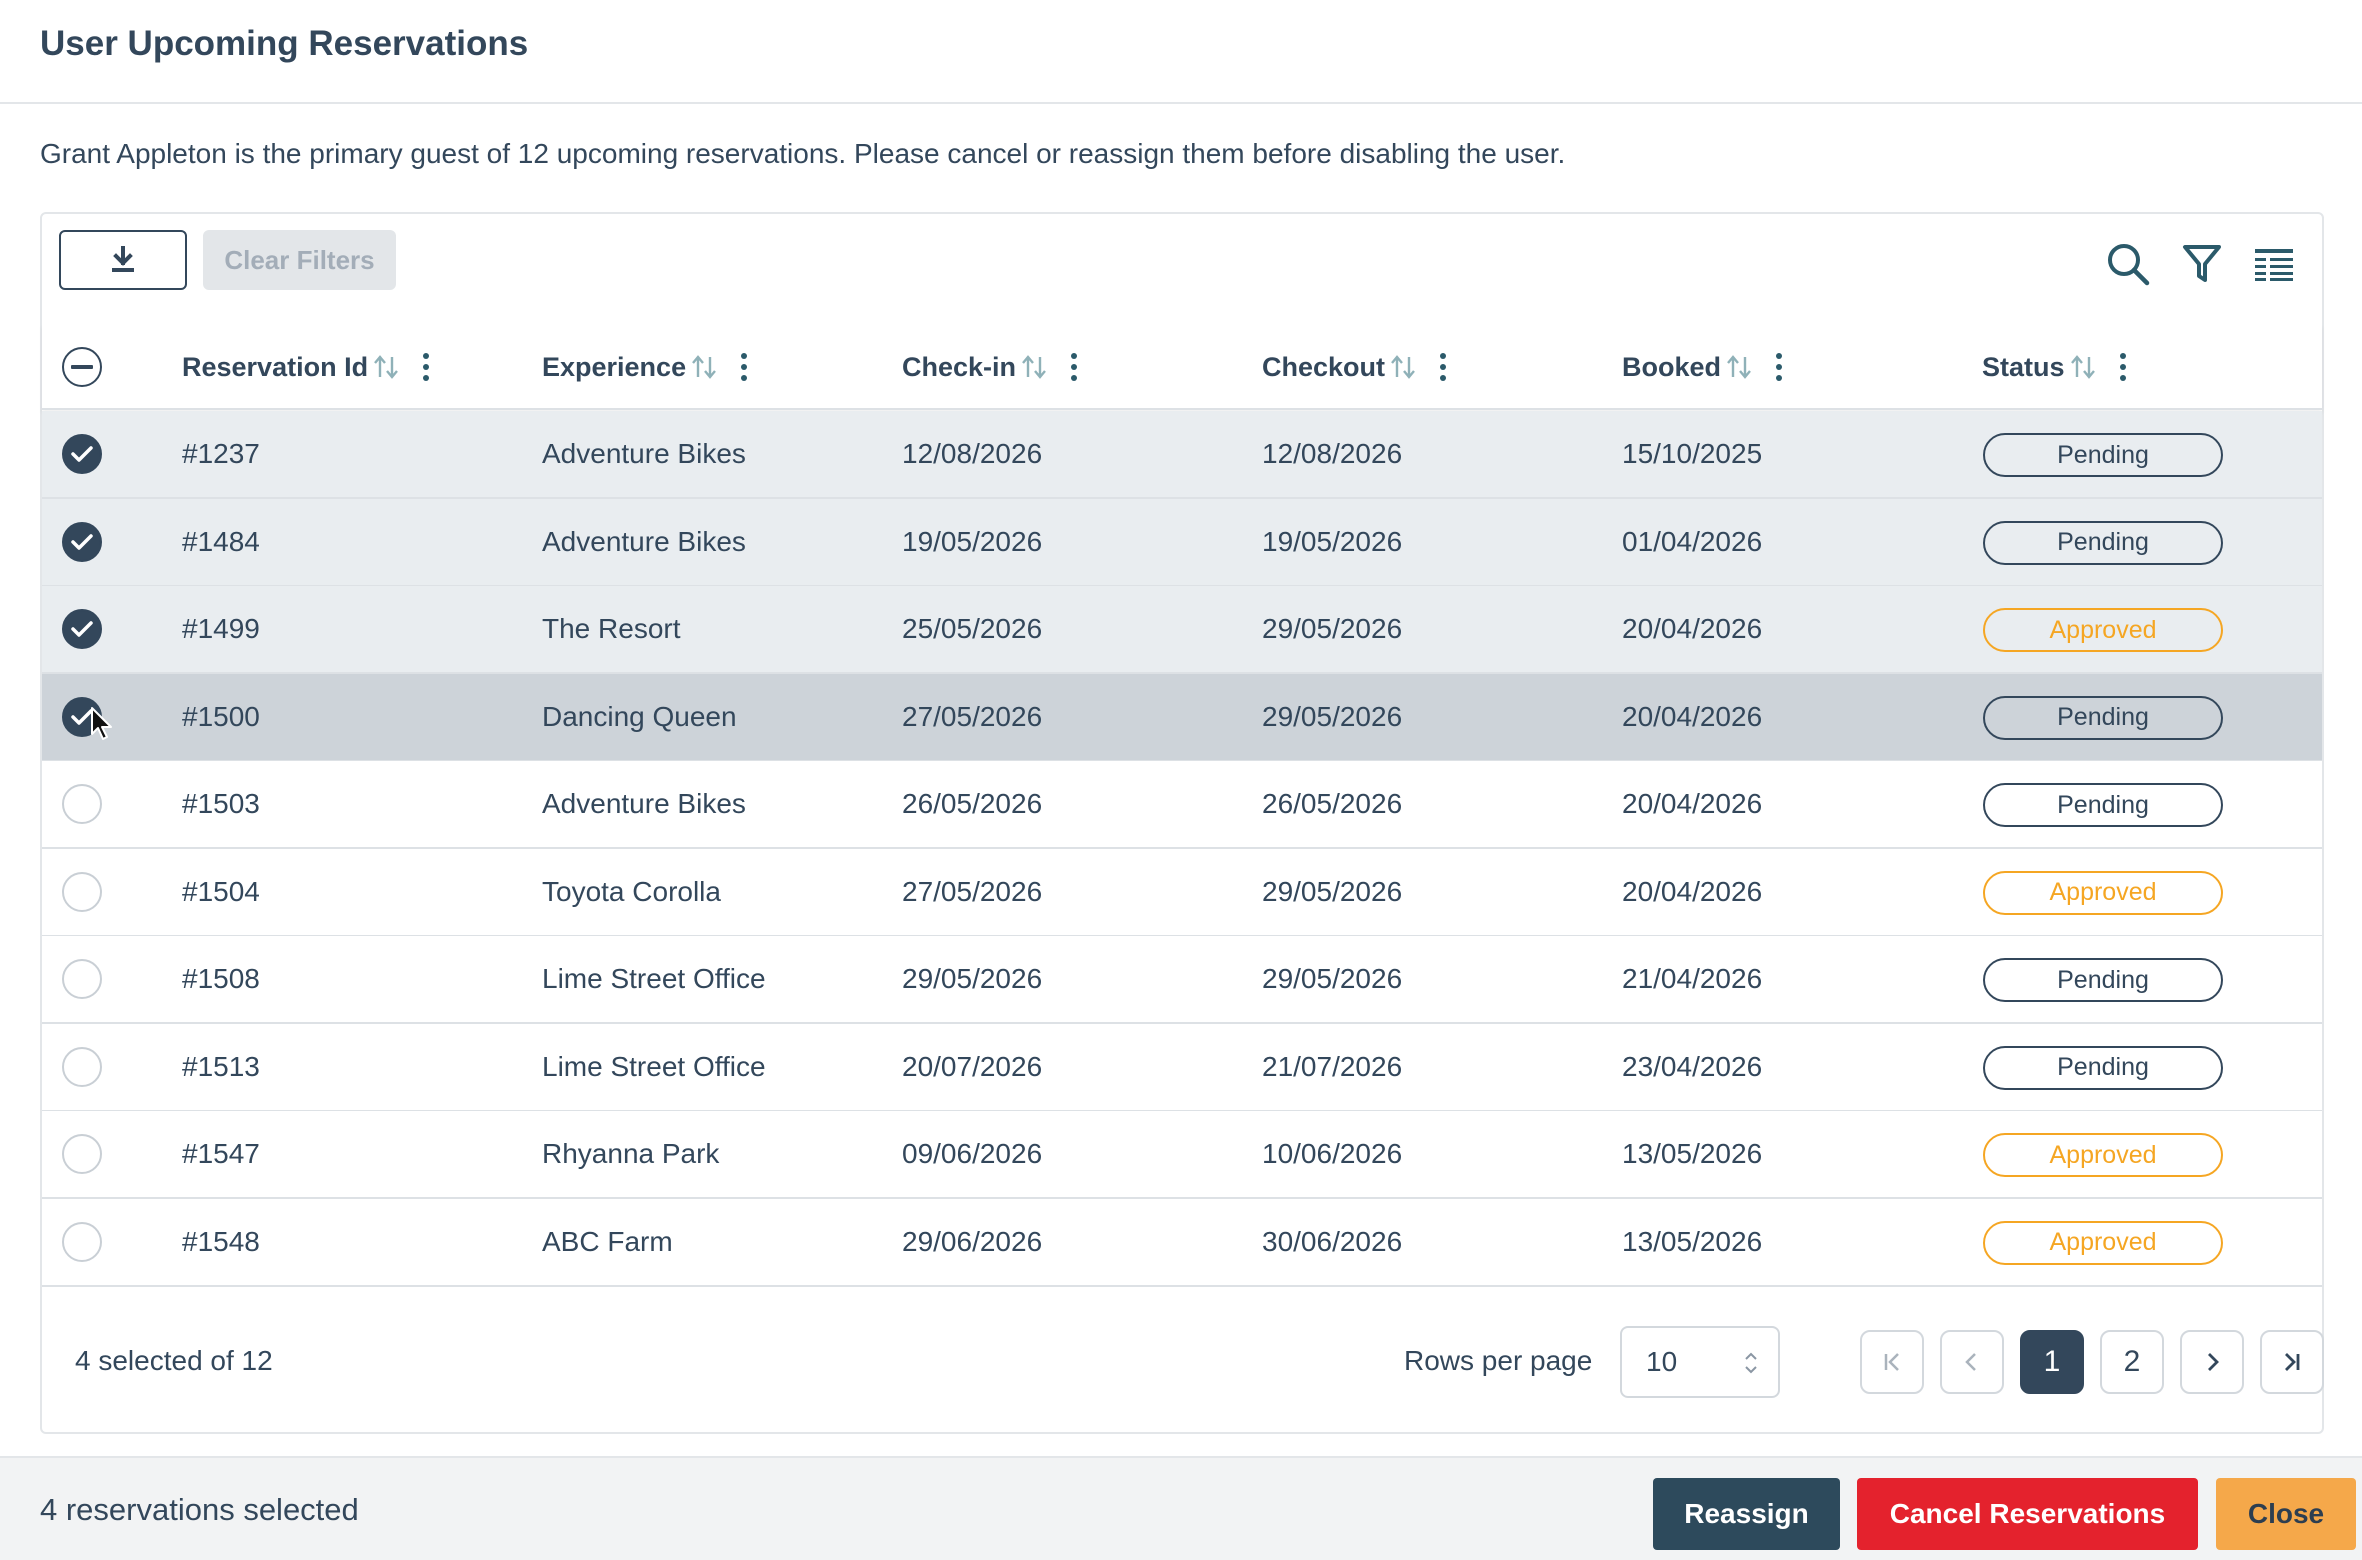 Image resolution: width=2362 pixels, height=1560 pixels. I want to click on booked-cell: 01/04/2026, so click(1692, 541).